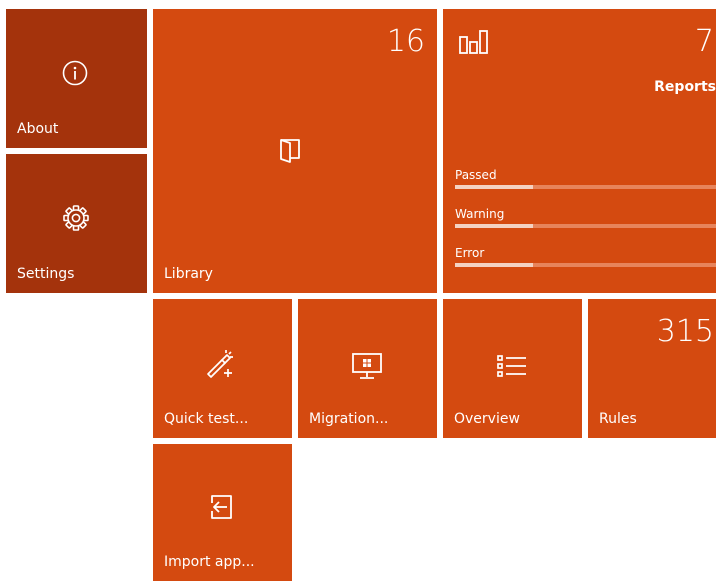 This screenshot has width=716, height=581. I want to click on stat-error: Error, so click(585, 257).